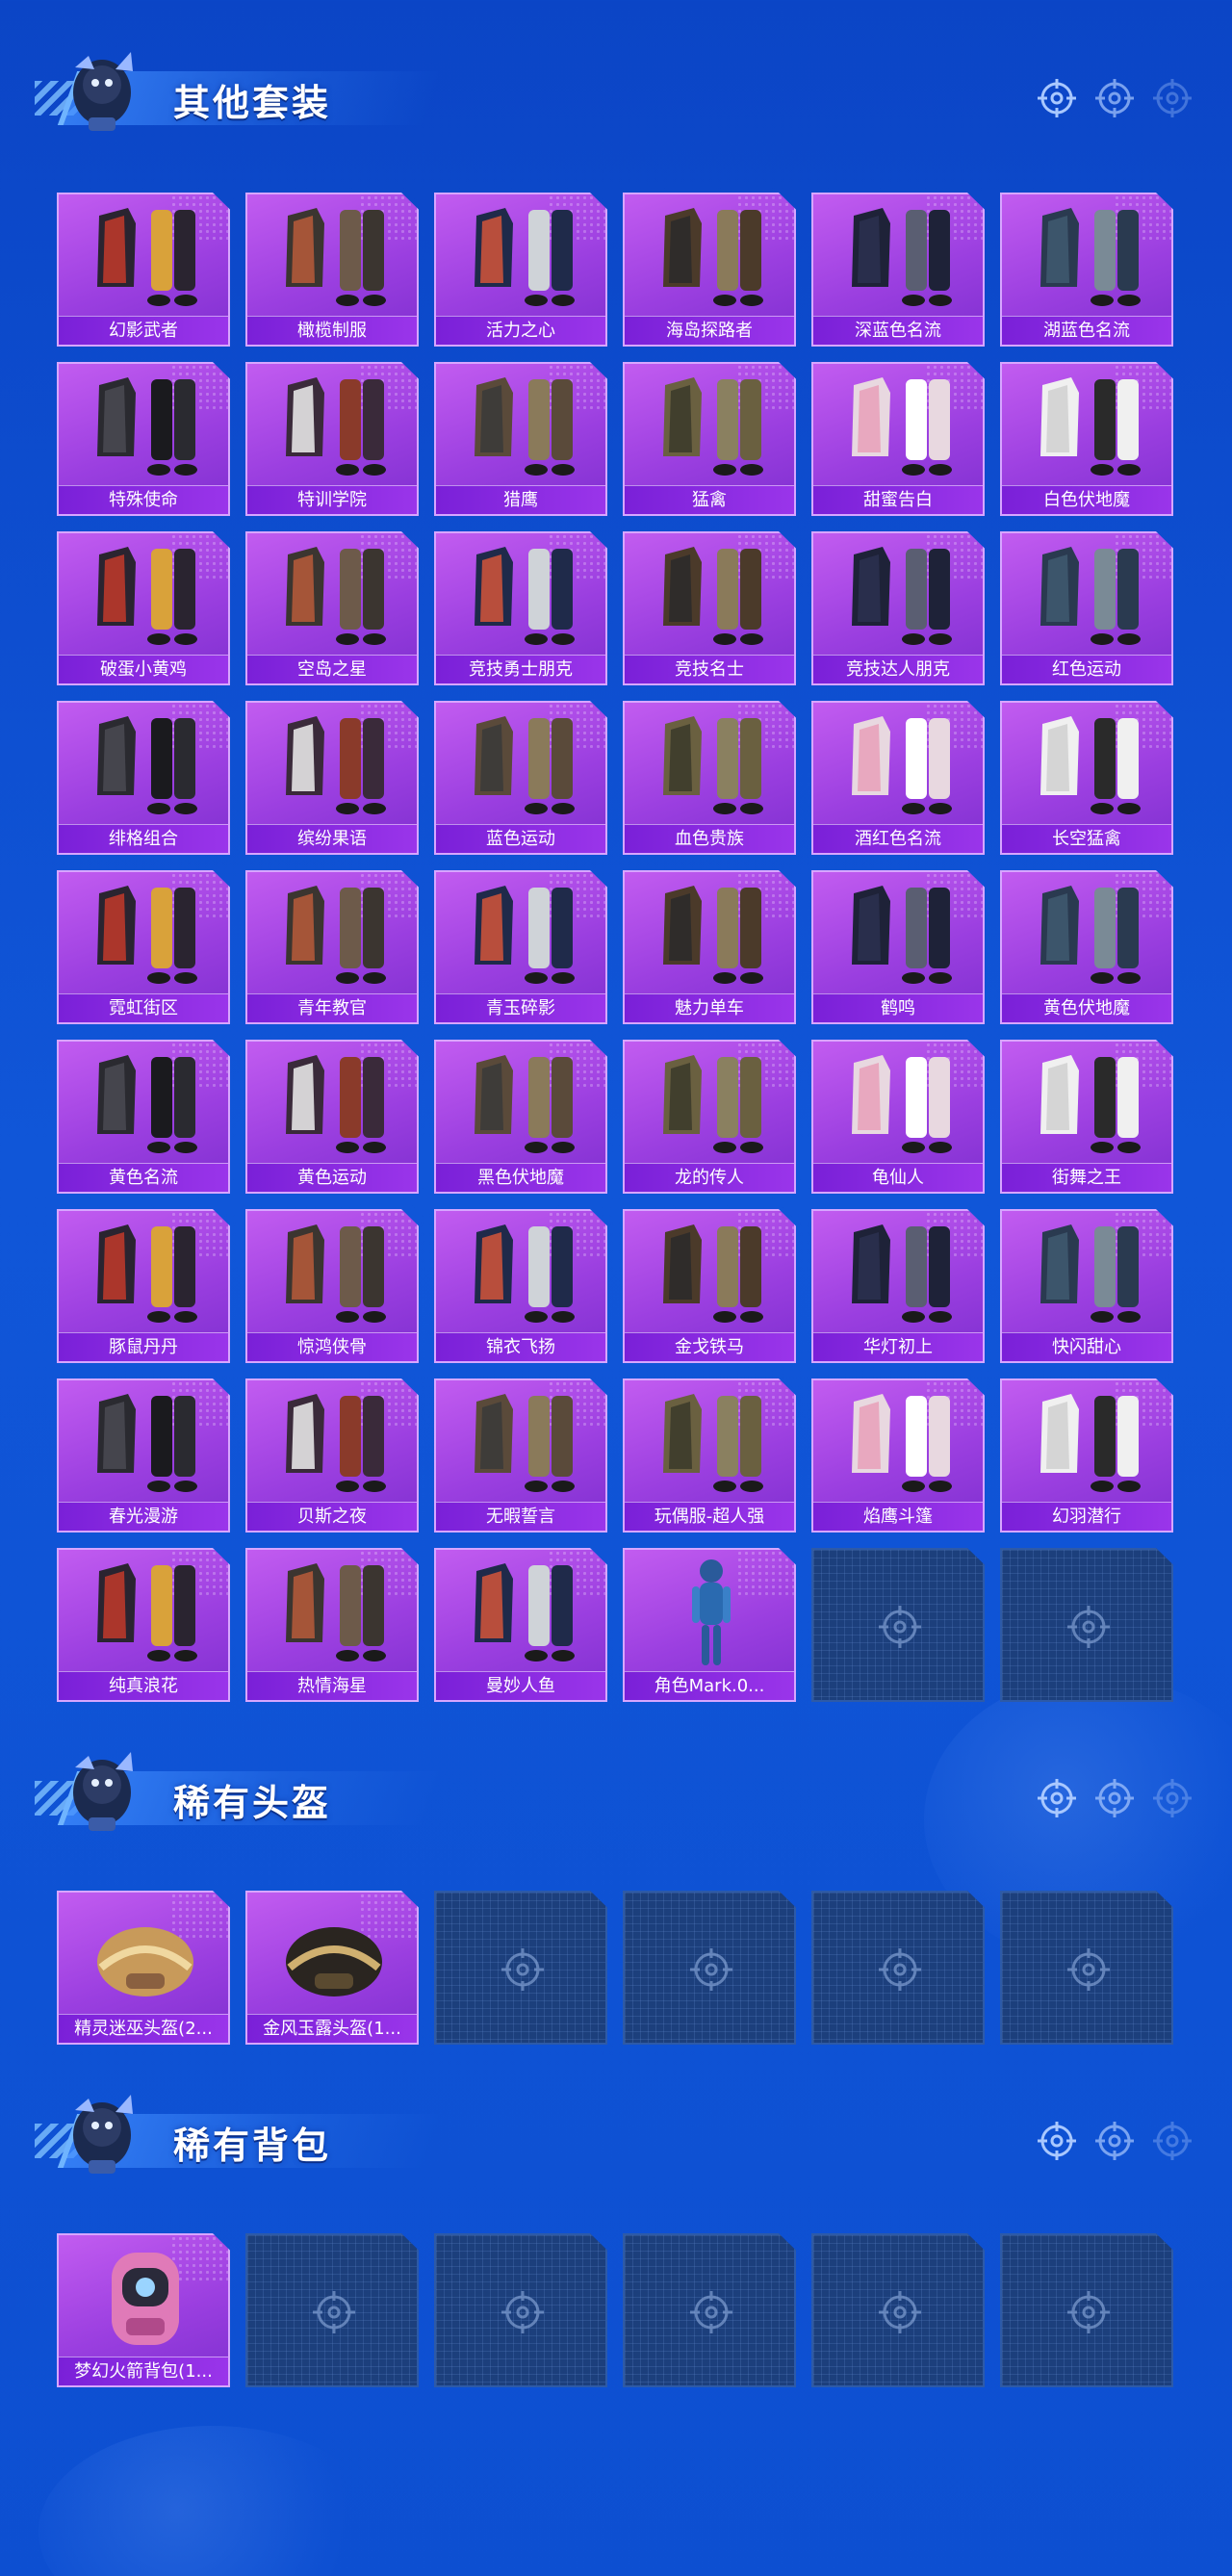  I want to click on item-label: 空岛之星, so click(332, 669).